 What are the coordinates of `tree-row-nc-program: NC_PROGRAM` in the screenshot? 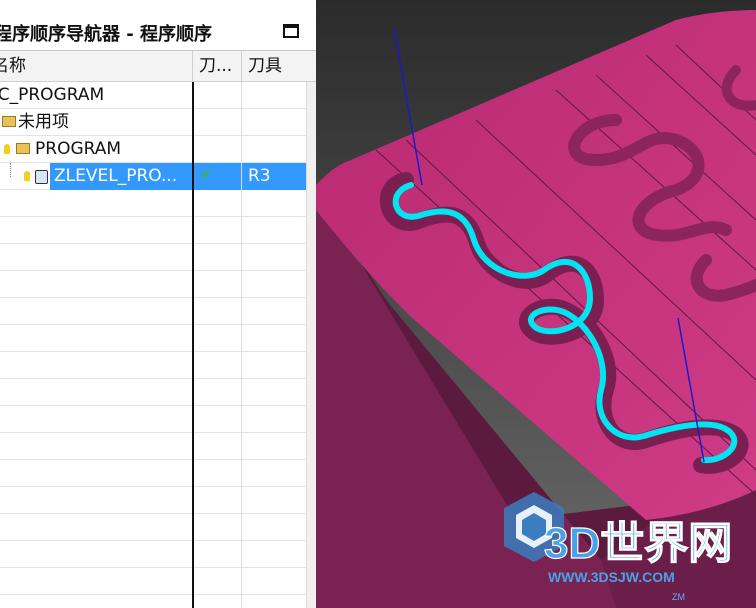 It's located at (153, 95).